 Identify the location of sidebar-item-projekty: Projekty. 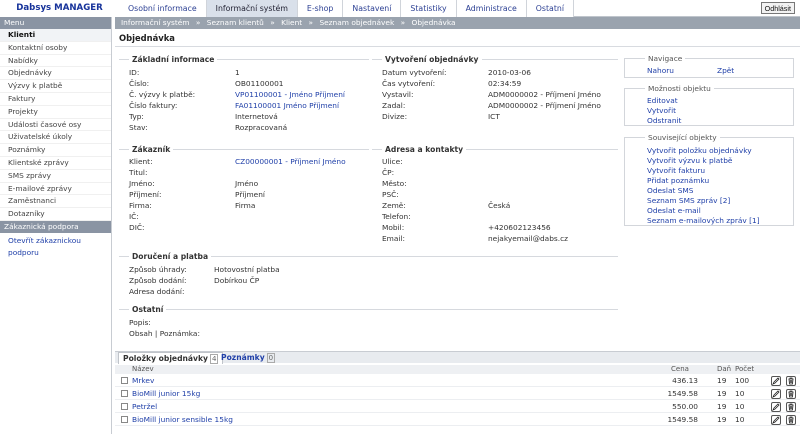
(55, 112).